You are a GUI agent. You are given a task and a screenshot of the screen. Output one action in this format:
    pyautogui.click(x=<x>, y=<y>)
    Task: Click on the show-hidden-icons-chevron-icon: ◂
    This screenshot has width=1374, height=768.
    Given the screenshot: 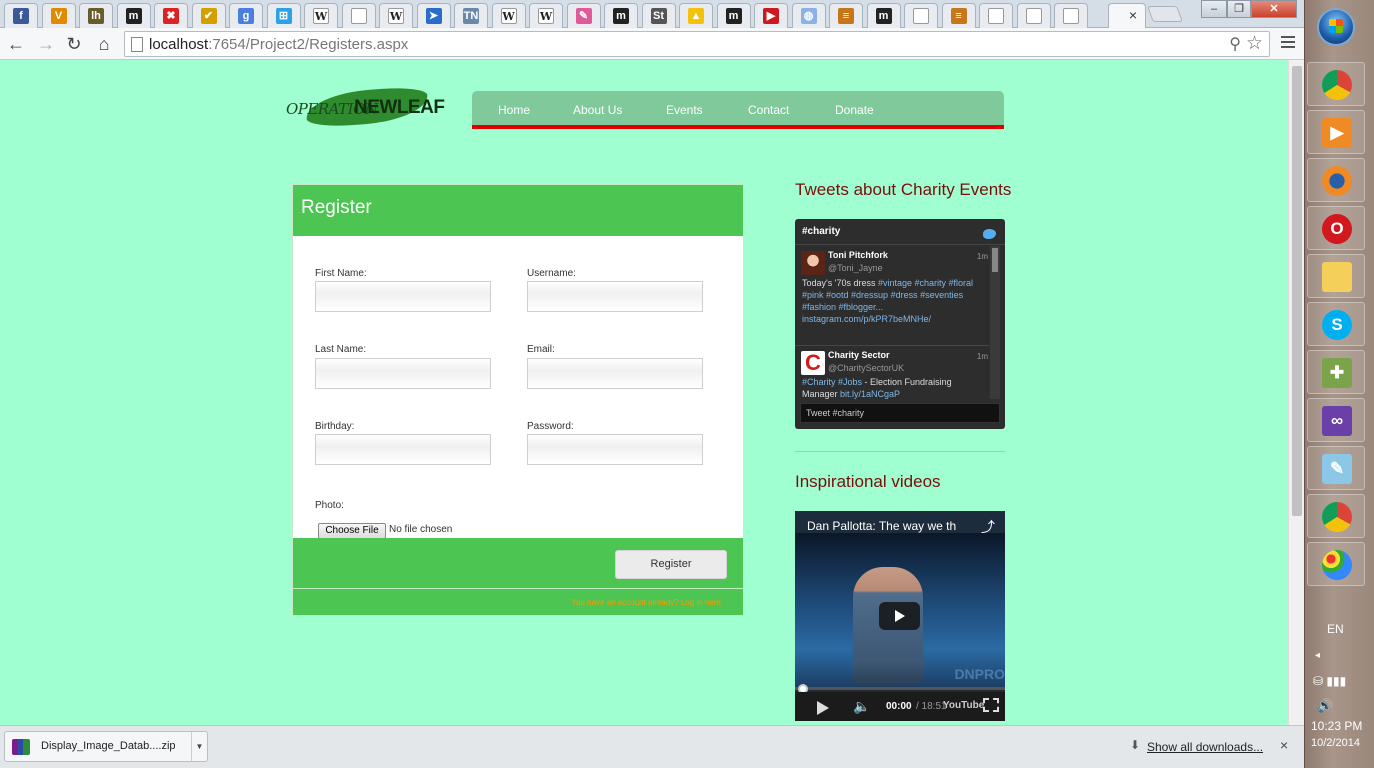 What is the action you would take?
    pyautogui.click(x=1317, y=655)
    